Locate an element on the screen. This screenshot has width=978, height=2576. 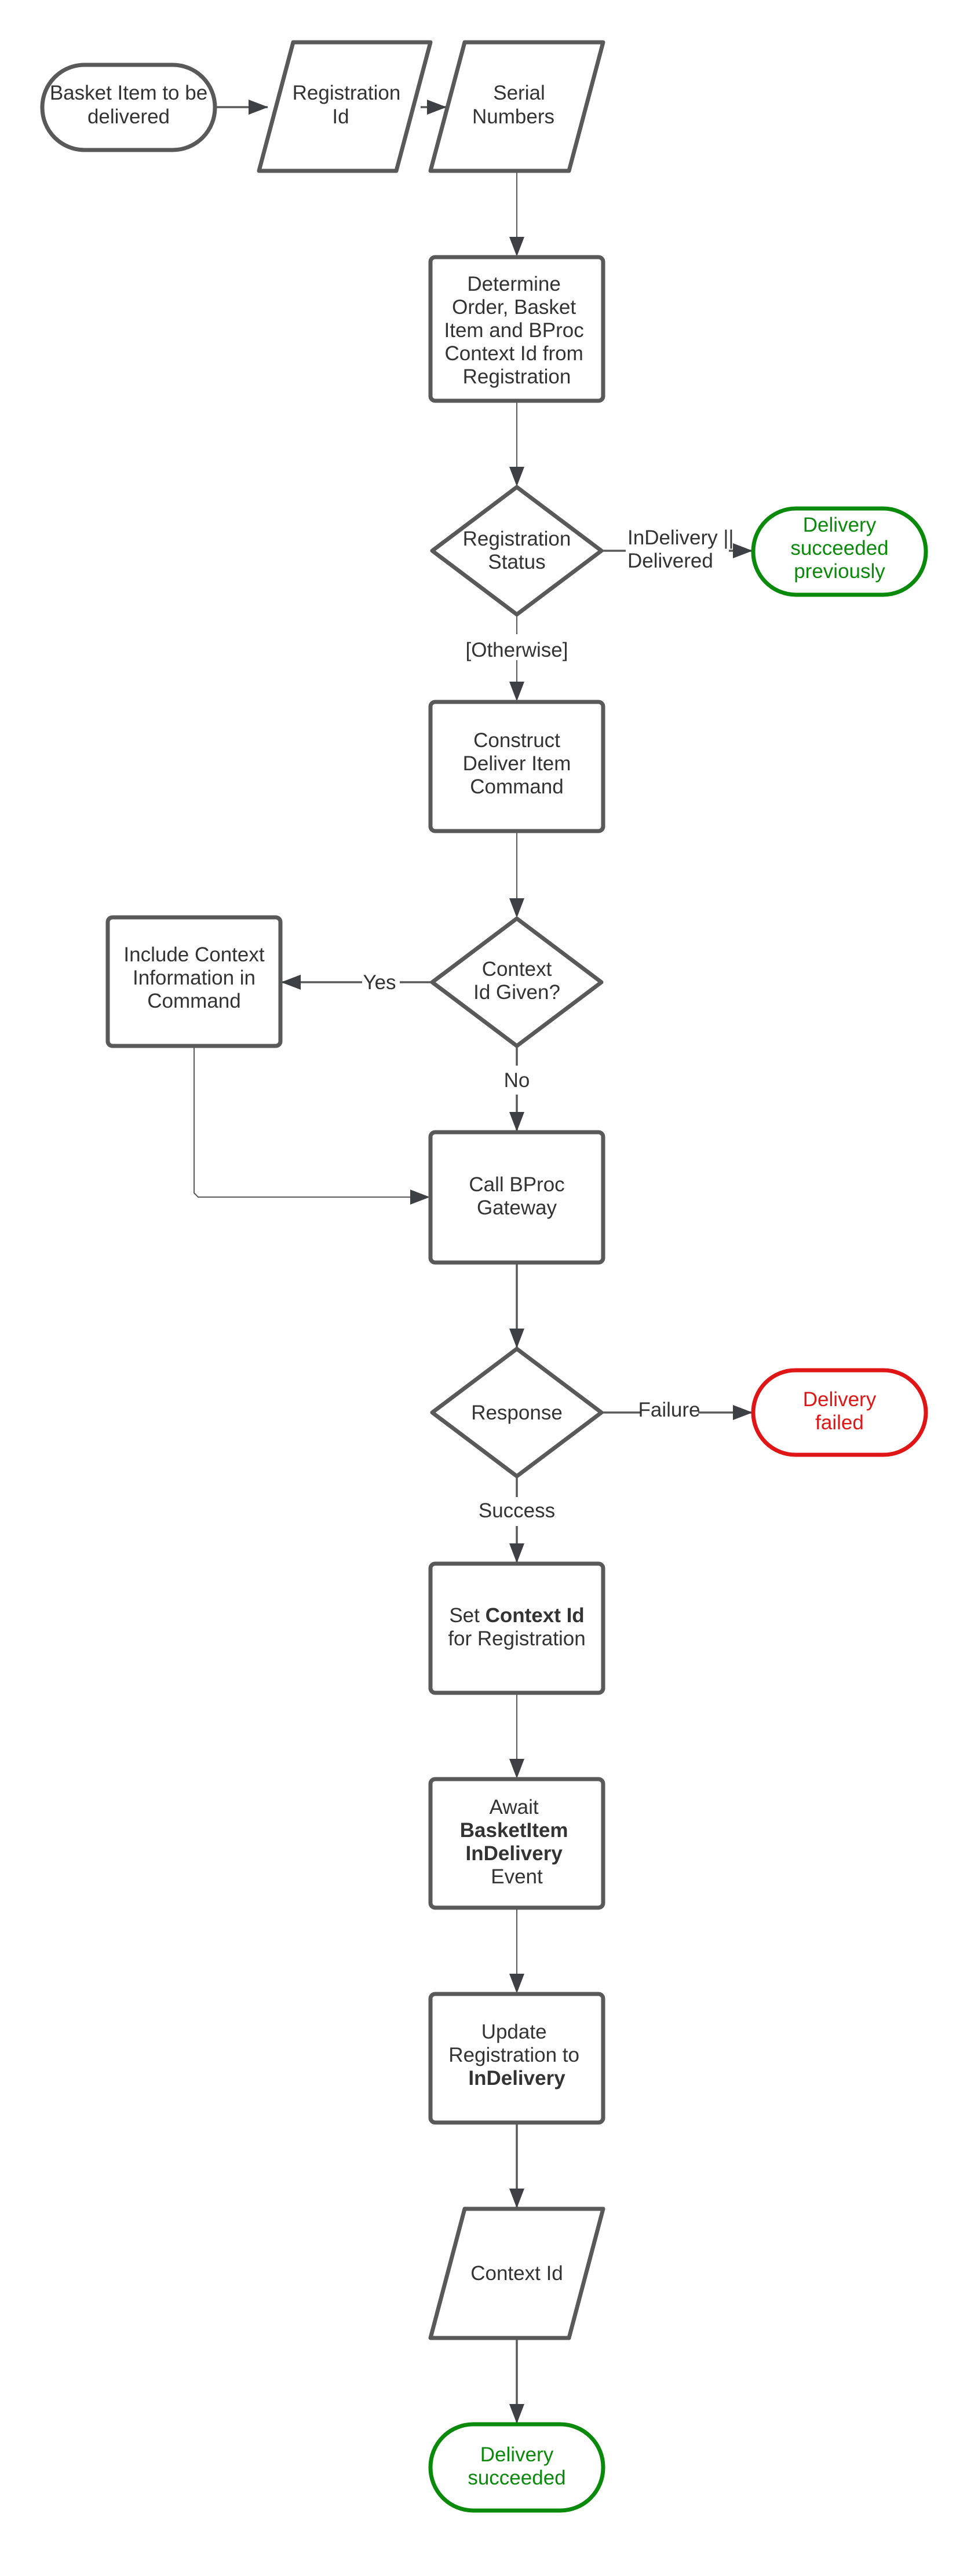
terminal-failed: Delivery failed is located at coordinates (840, 1412).